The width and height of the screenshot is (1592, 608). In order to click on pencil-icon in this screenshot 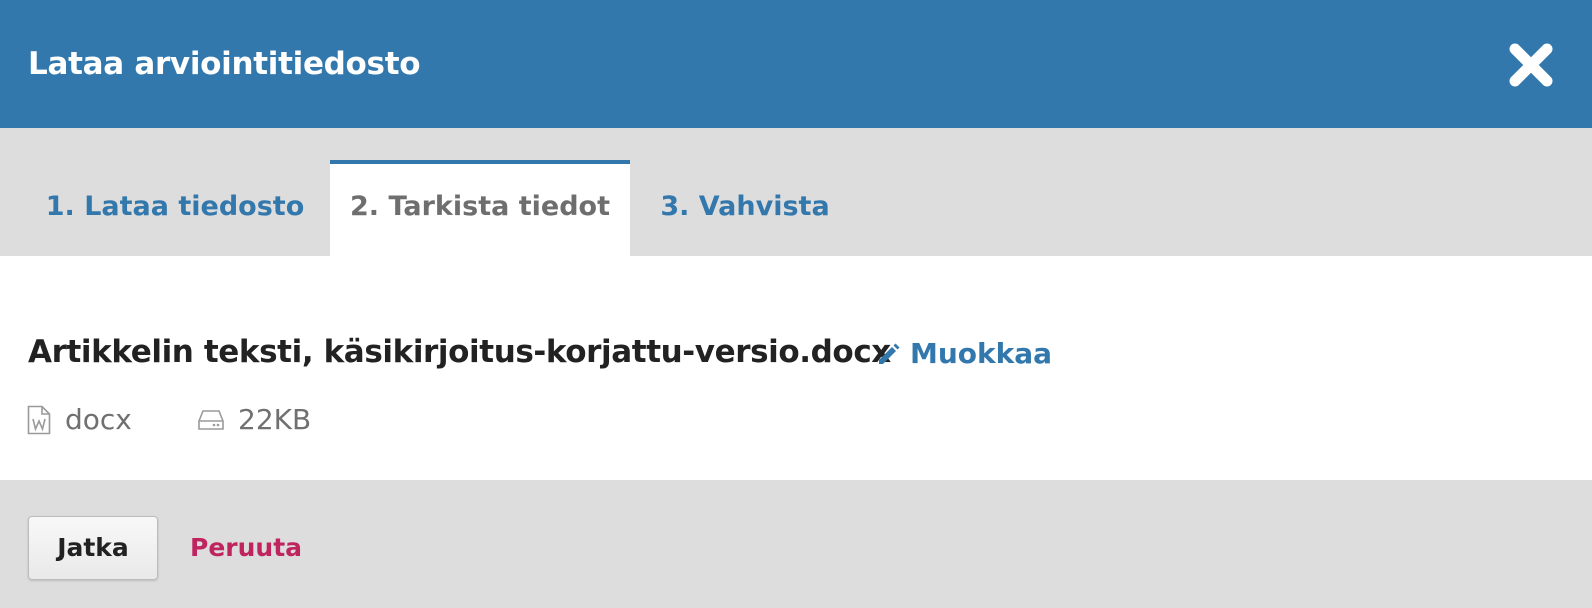, I will do `click(889, 353)`.